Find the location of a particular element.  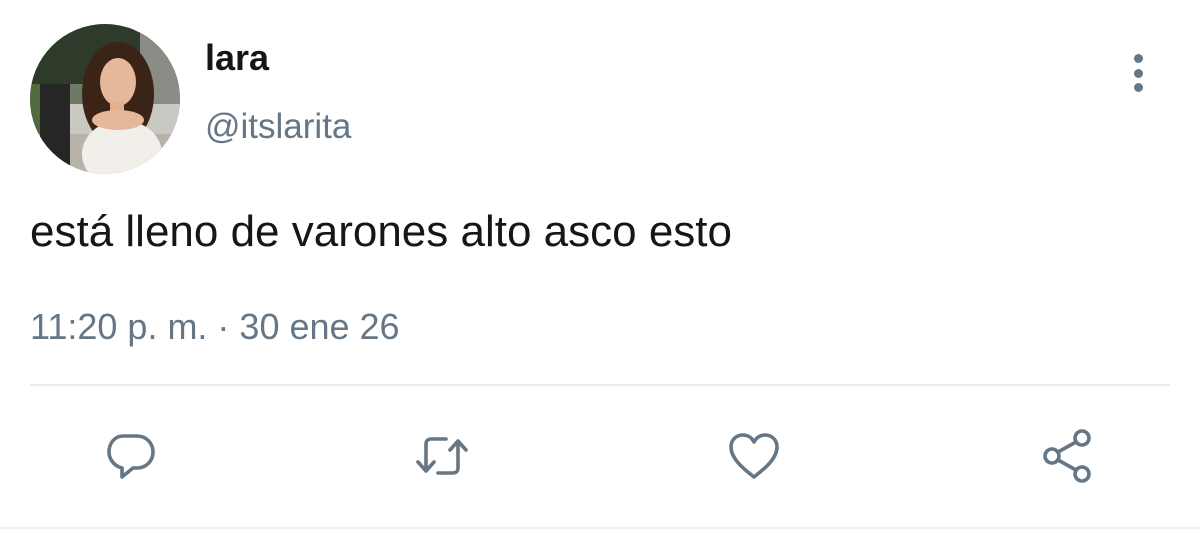

reply-button is located at coordinates (131, 456).